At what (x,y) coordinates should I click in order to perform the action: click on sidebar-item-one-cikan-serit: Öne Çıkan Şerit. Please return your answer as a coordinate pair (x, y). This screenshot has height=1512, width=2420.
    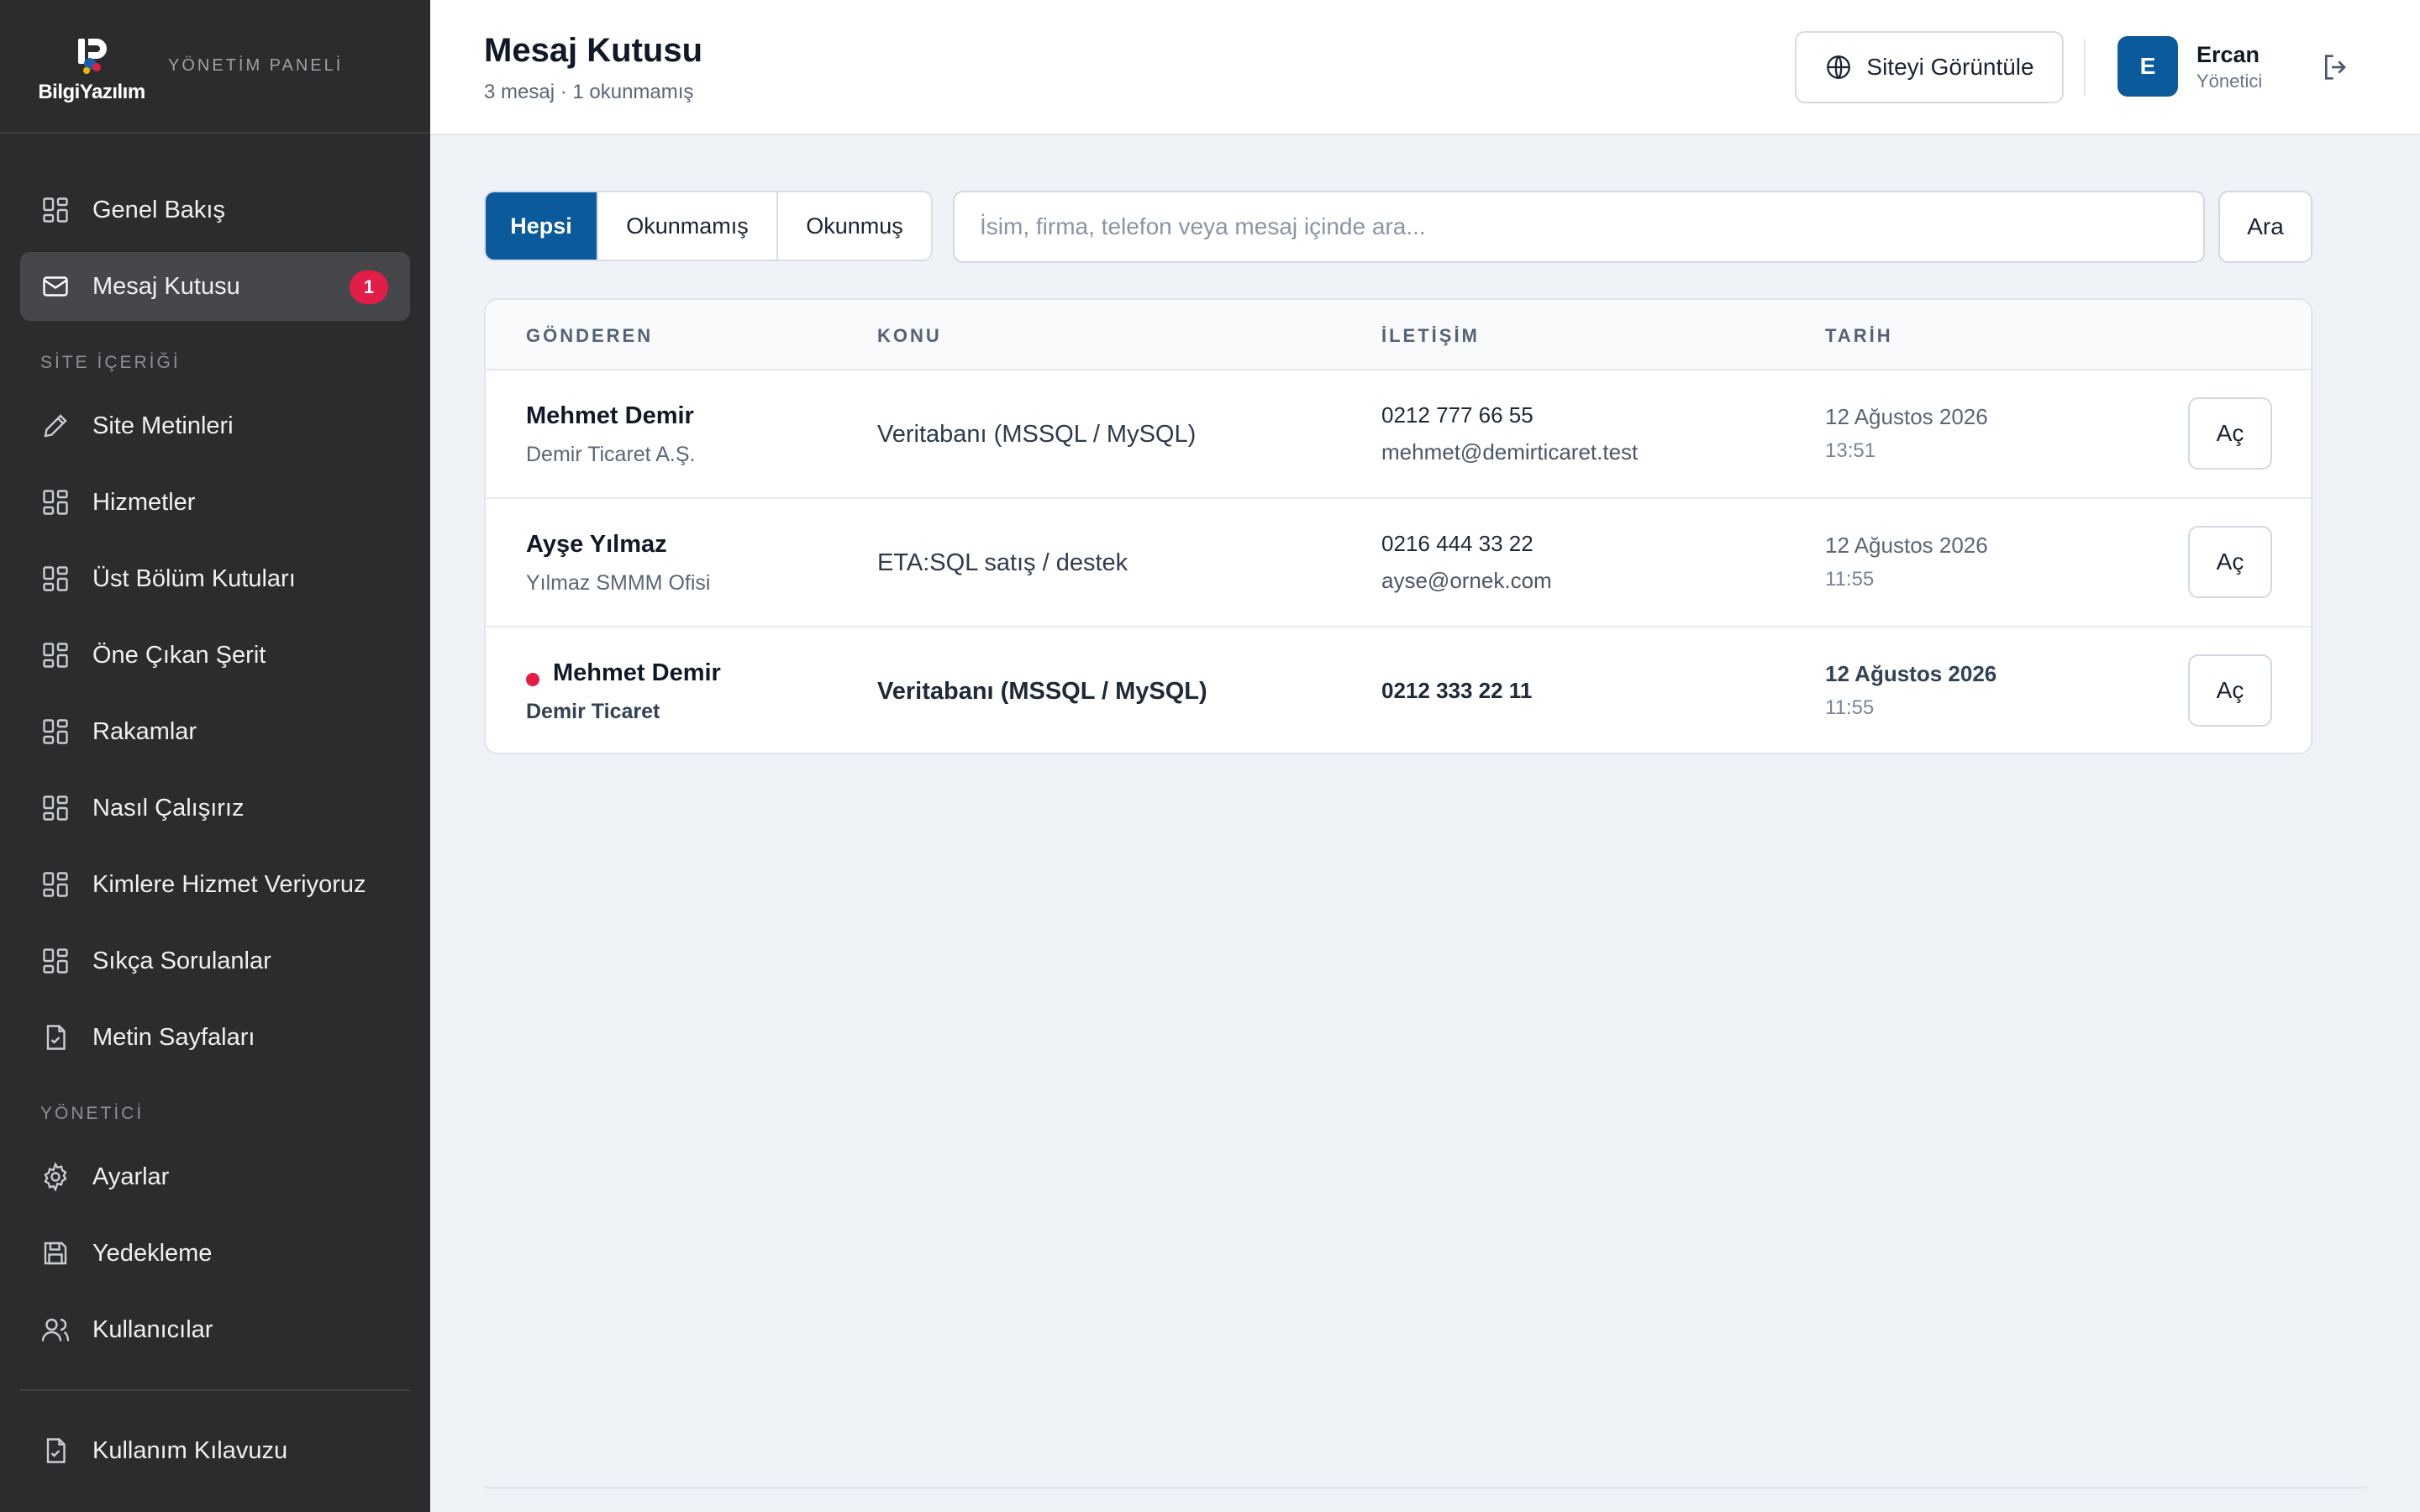
    Looking at the image, I should click on (215, 655).